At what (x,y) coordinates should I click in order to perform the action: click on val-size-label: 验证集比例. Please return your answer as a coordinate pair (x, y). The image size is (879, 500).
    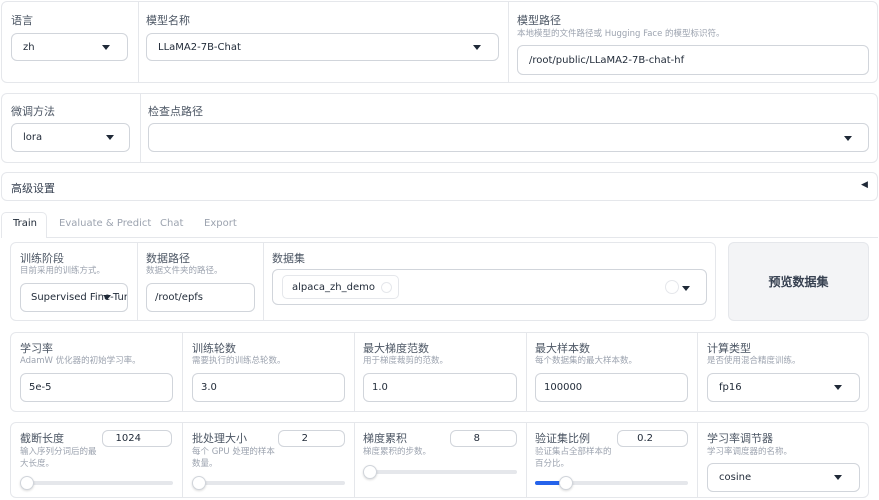
    Looking at the image, I should click on (562, 438).